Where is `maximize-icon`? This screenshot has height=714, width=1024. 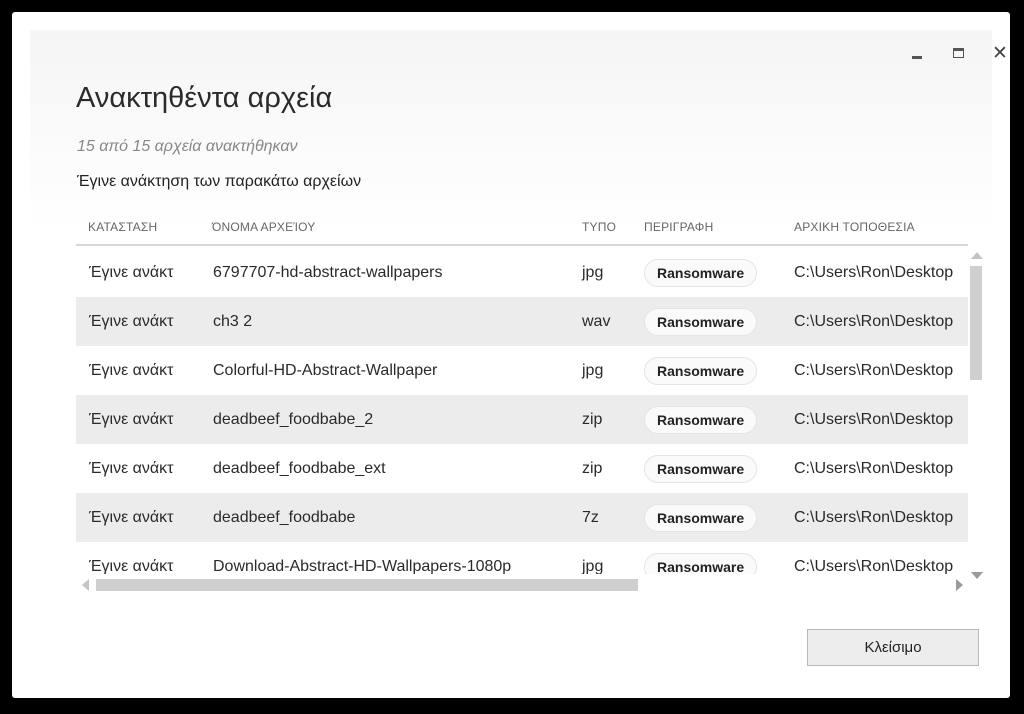
maximize-icon is located at coordinates (958, 53).